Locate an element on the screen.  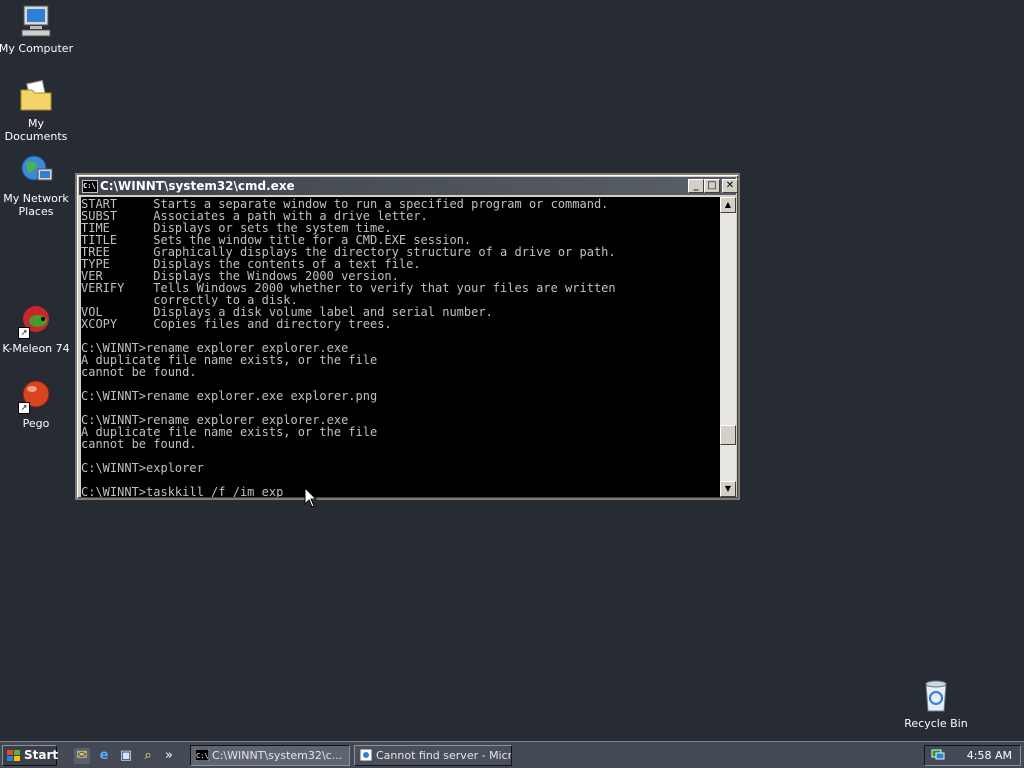
system-tray: 4:58 AM is located at coordinates (972, 755).